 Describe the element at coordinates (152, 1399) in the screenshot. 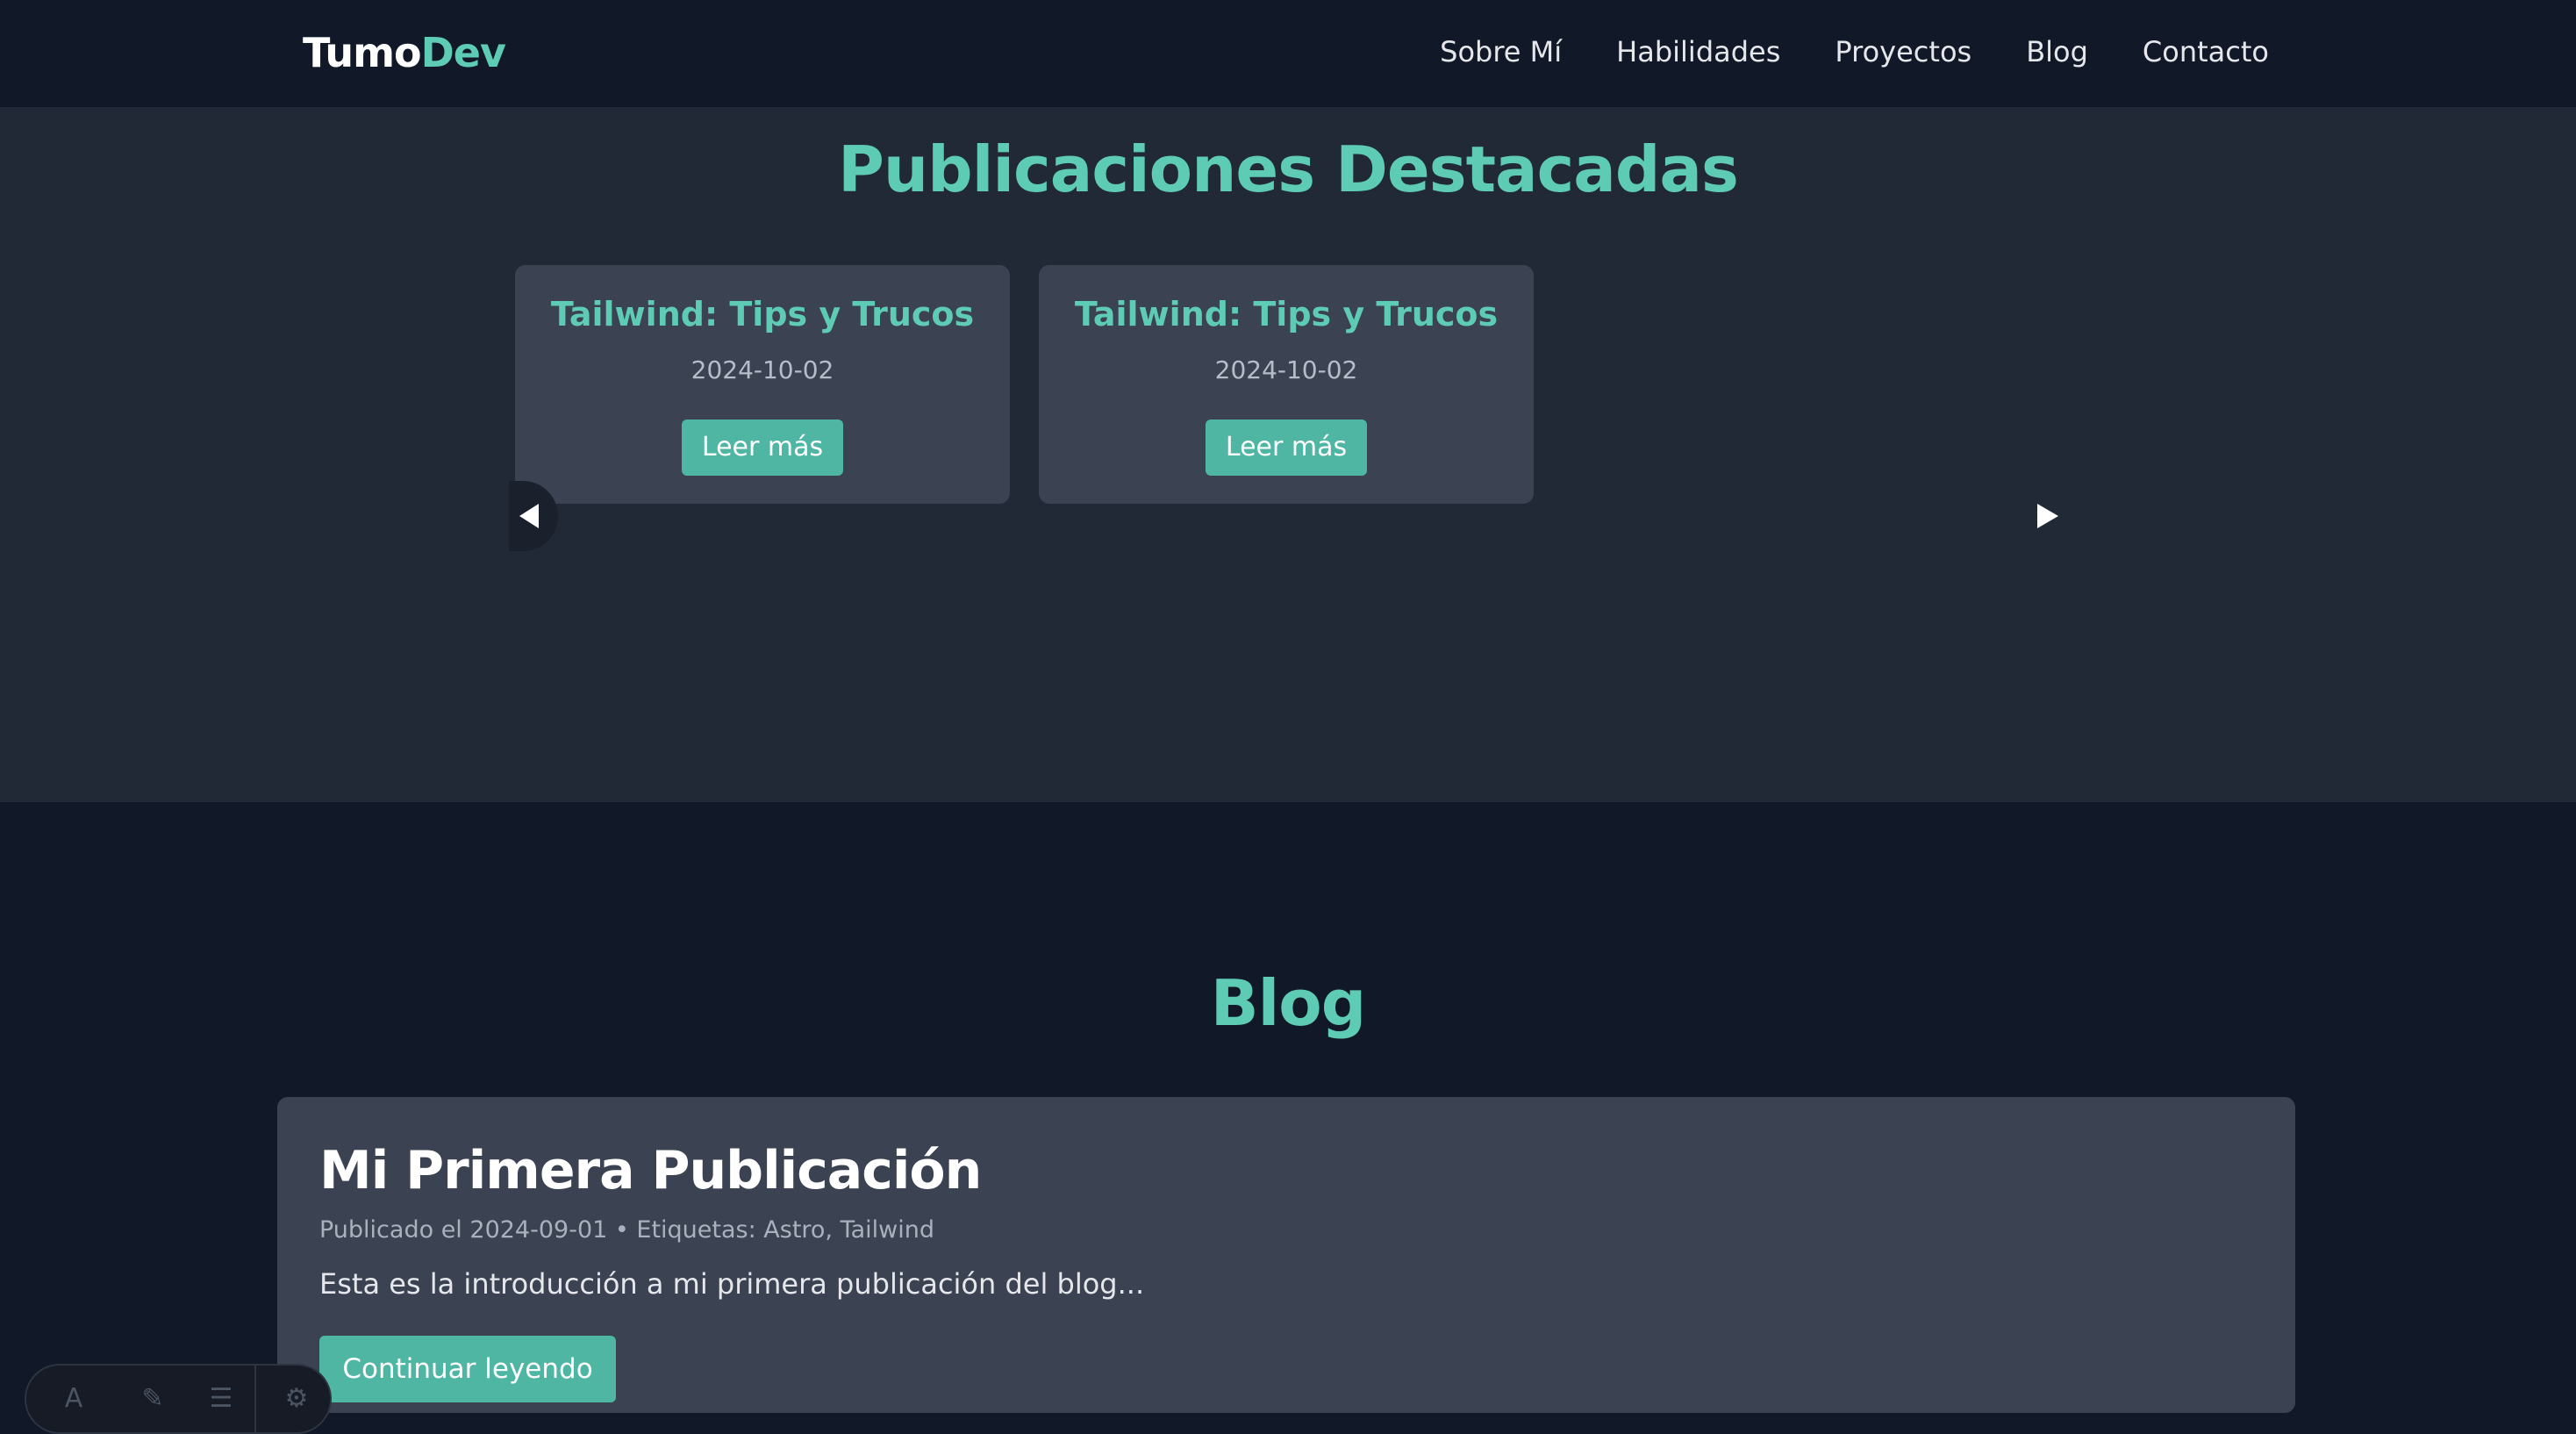

I see `pen-icon: ✎` at that location.